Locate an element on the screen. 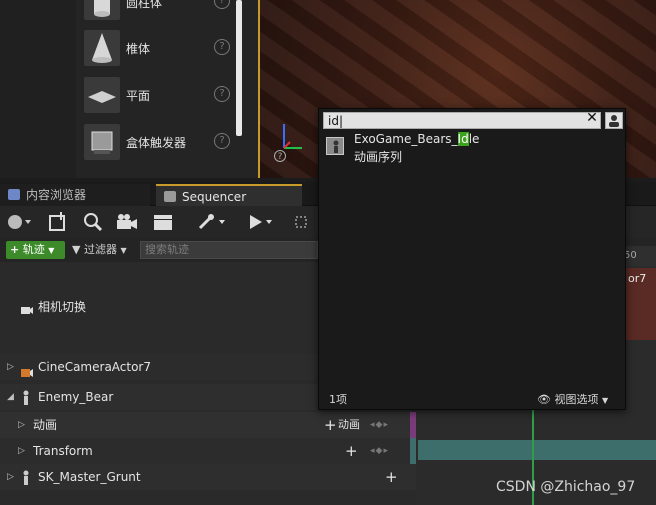  place-actors-categories is located at coordinates (38, 89).